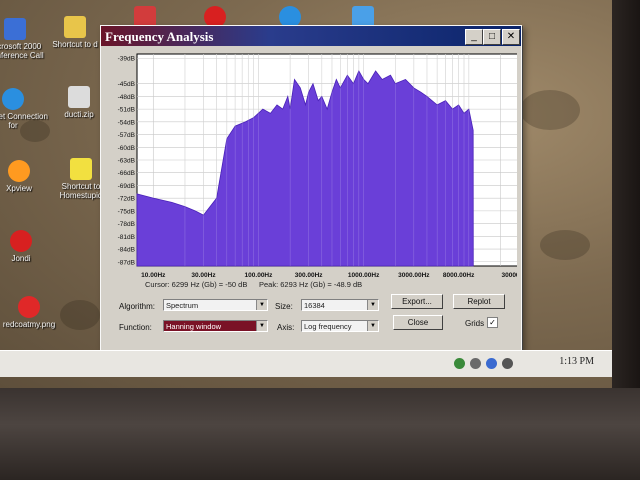  What do you see at coordinates (182, 305) in the screenshot?
I see `algorithm-value: Spectrum` at bounding box center [182, 305].